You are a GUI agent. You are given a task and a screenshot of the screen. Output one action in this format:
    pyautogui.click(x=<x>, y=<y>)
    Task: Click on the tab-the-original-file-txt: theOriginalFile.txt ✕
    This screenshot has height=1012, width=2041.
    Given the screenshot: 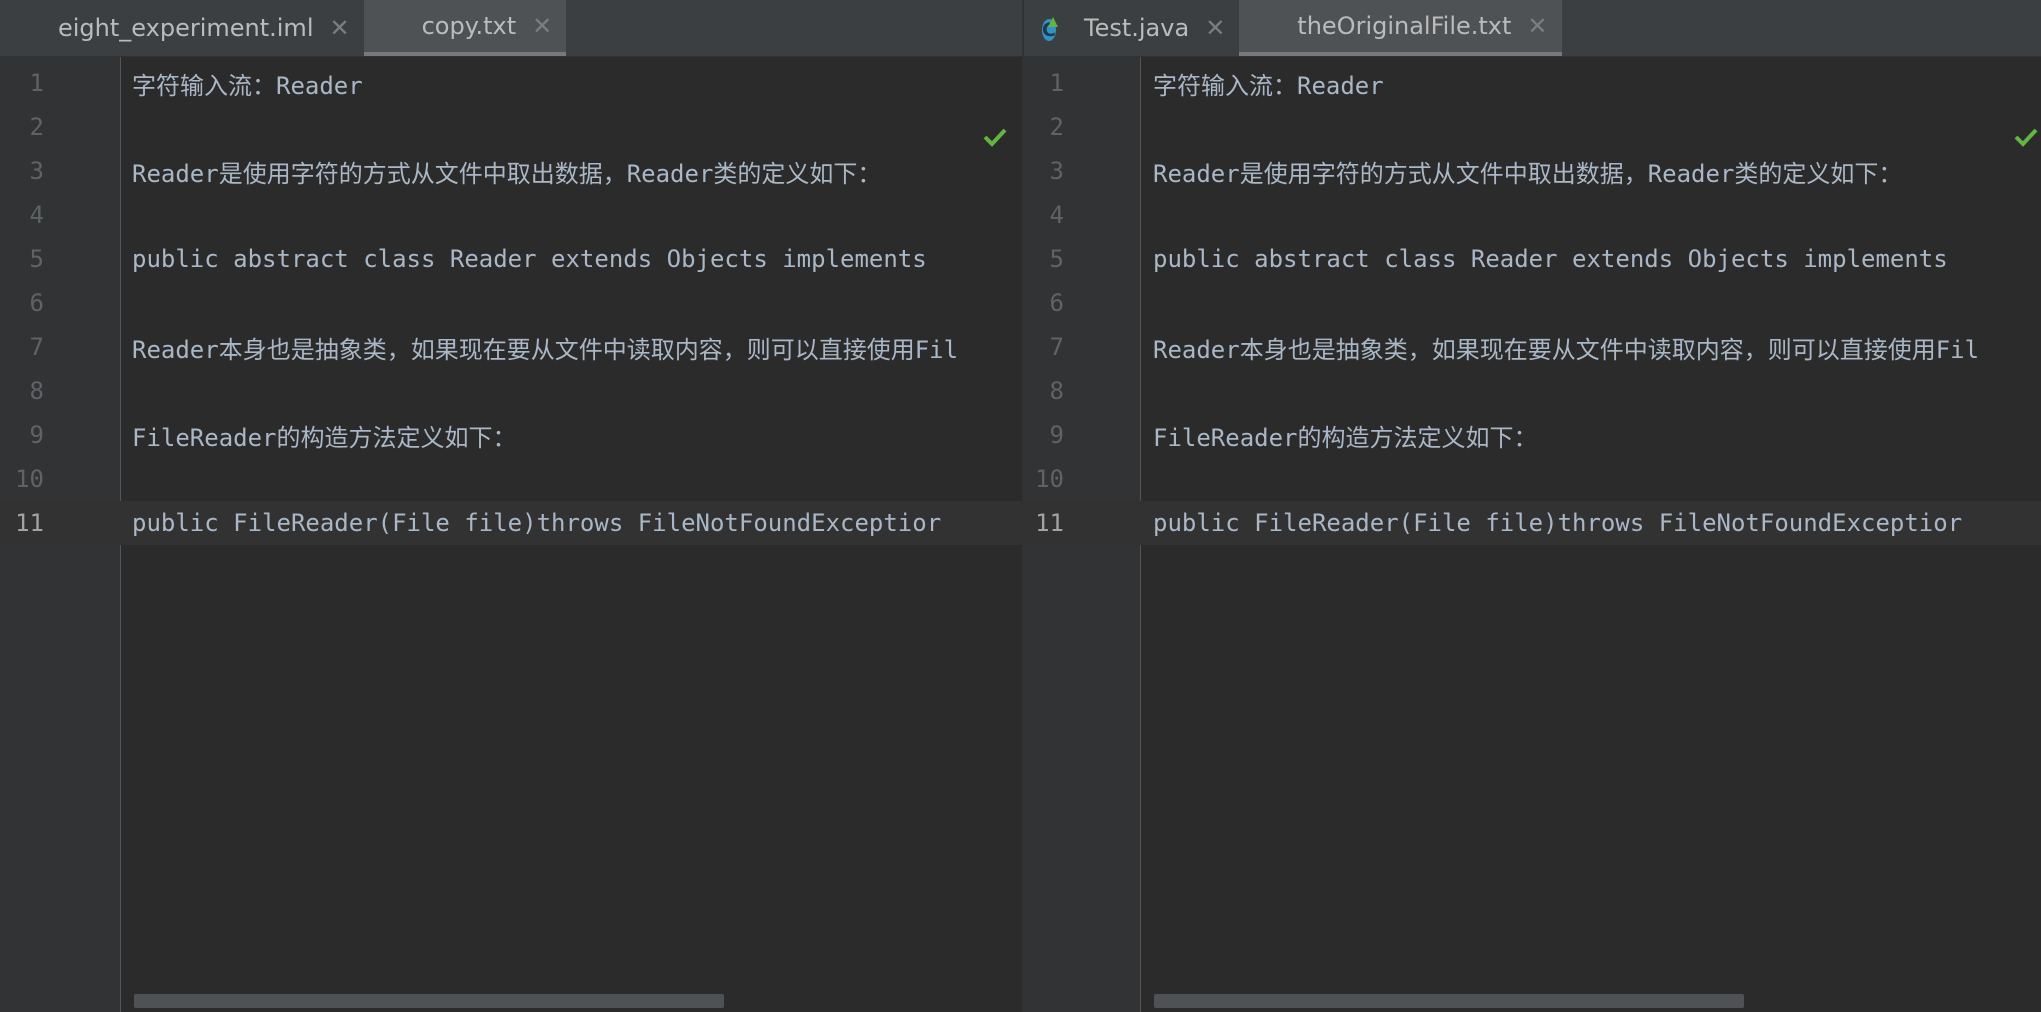 What is the action you would take?
    pyautogui.click(x=1400, y=28)
    